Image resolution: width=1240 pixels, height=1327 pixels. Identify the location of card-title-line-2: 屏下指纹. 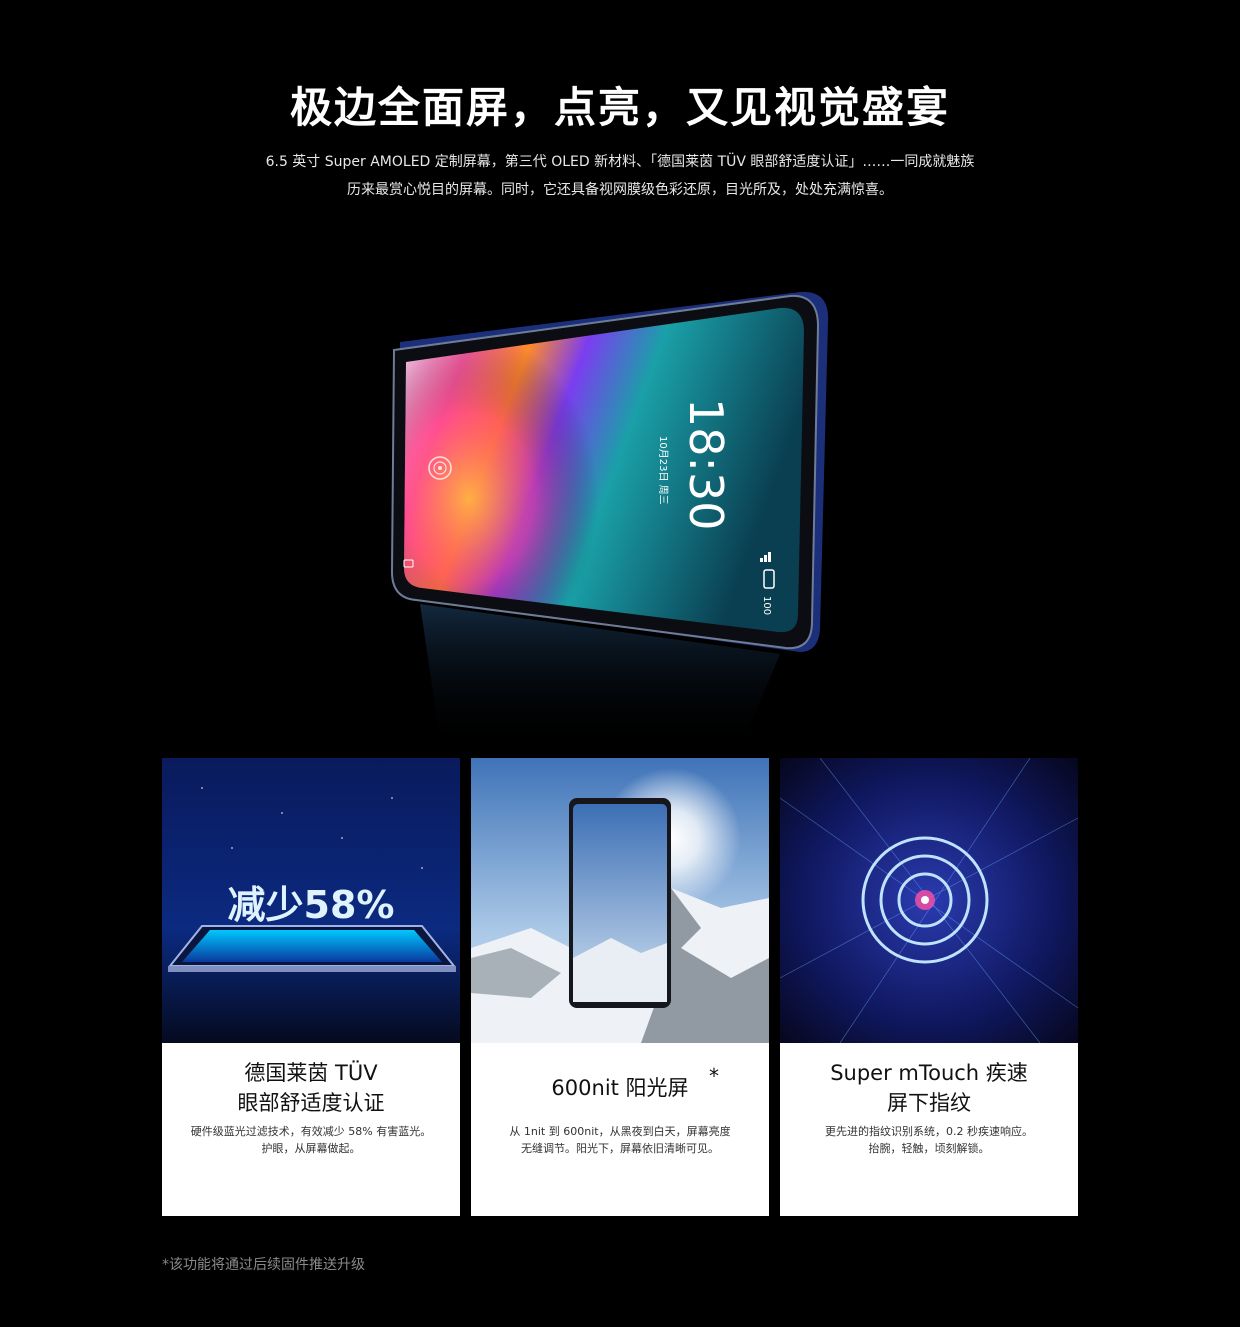
(929, 1103).